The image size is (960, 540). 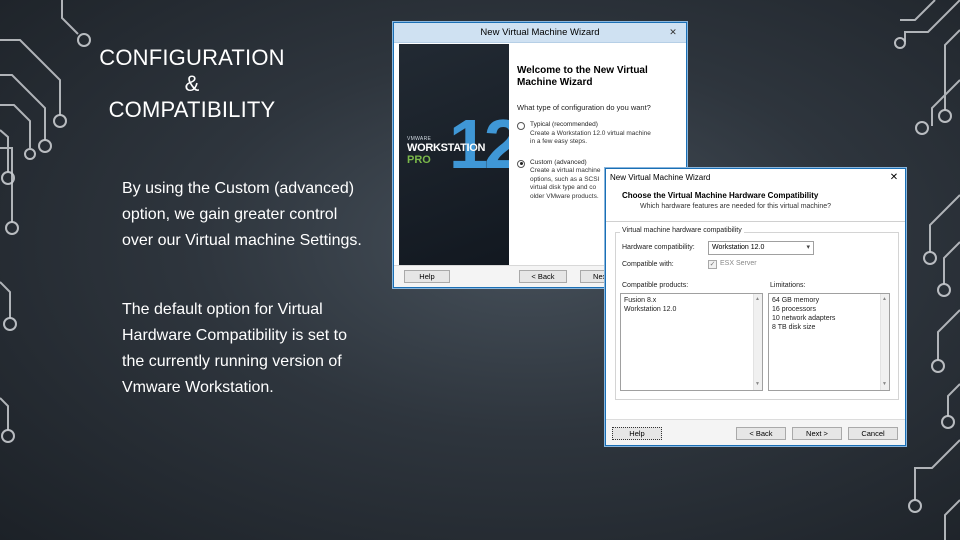 I want to click on edition-logo: PRO, so click(x=419, y=160).